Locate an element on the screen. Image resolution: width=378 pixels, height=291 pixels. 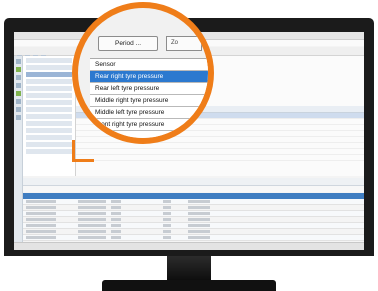
sensor-option: Middle right tyre pressure is located at coordinates (149, 101).